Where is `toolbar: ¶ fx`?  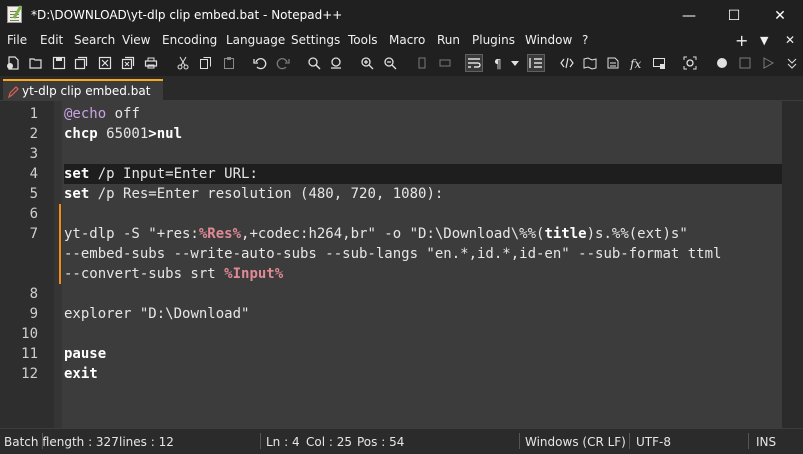 toolbar: ¶ fx is located at coordinates (401, 63).